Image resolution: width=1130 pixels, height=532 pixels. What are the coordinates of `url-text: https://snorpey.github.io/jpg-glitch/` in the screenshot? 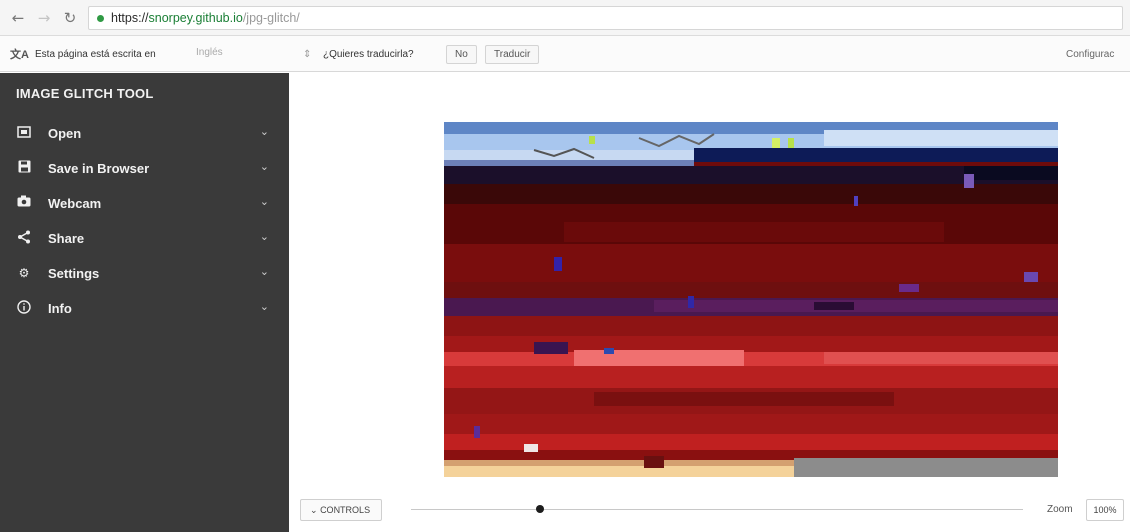 It's located at (205, 18).